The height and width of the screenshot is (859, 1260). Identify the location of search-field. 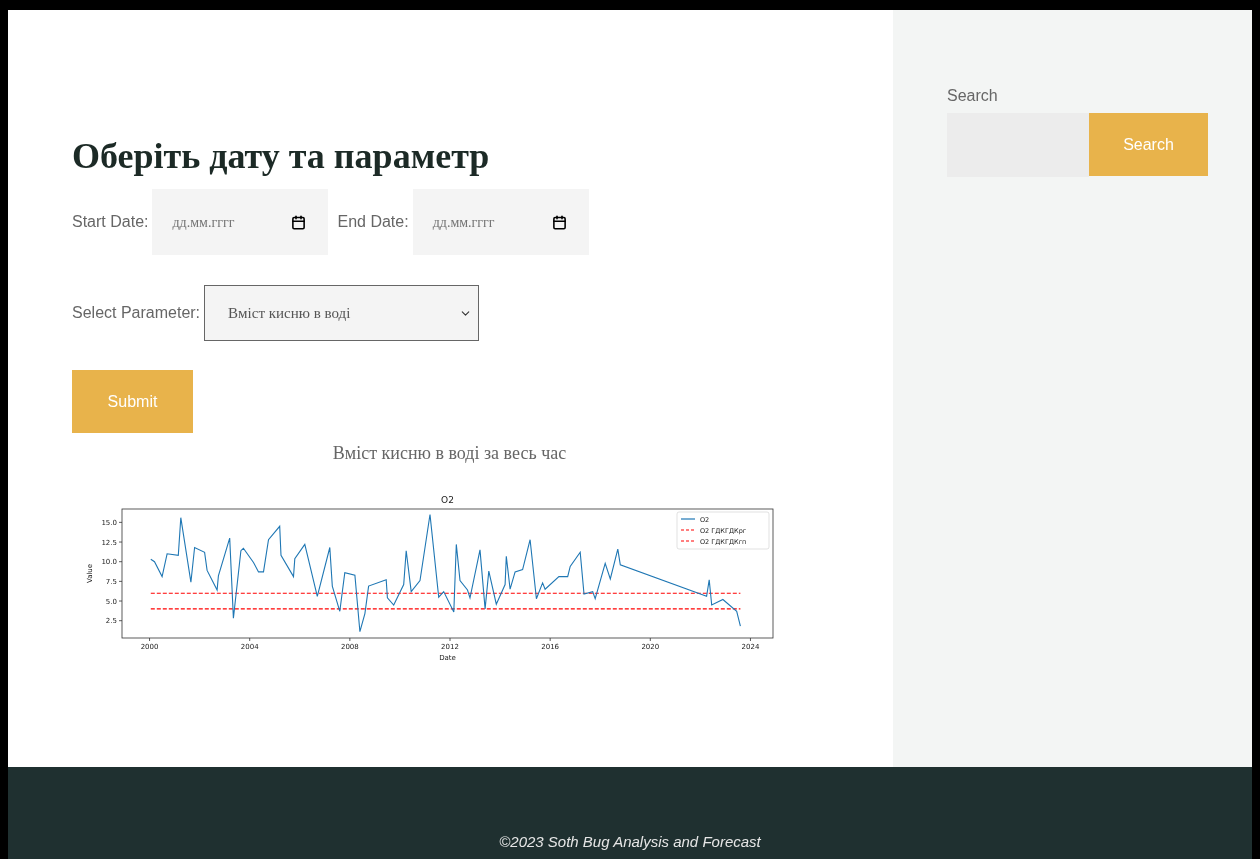
(1018, 145).